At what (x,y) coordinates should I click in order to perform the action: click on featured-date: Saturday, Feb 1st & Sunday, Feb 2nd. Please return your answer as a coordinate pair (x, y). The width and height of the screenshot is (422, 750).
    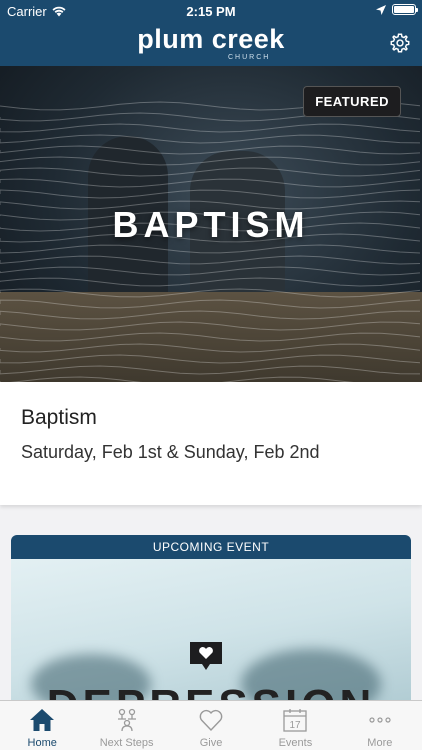
    Looking at the image, I should click on (170, 452).